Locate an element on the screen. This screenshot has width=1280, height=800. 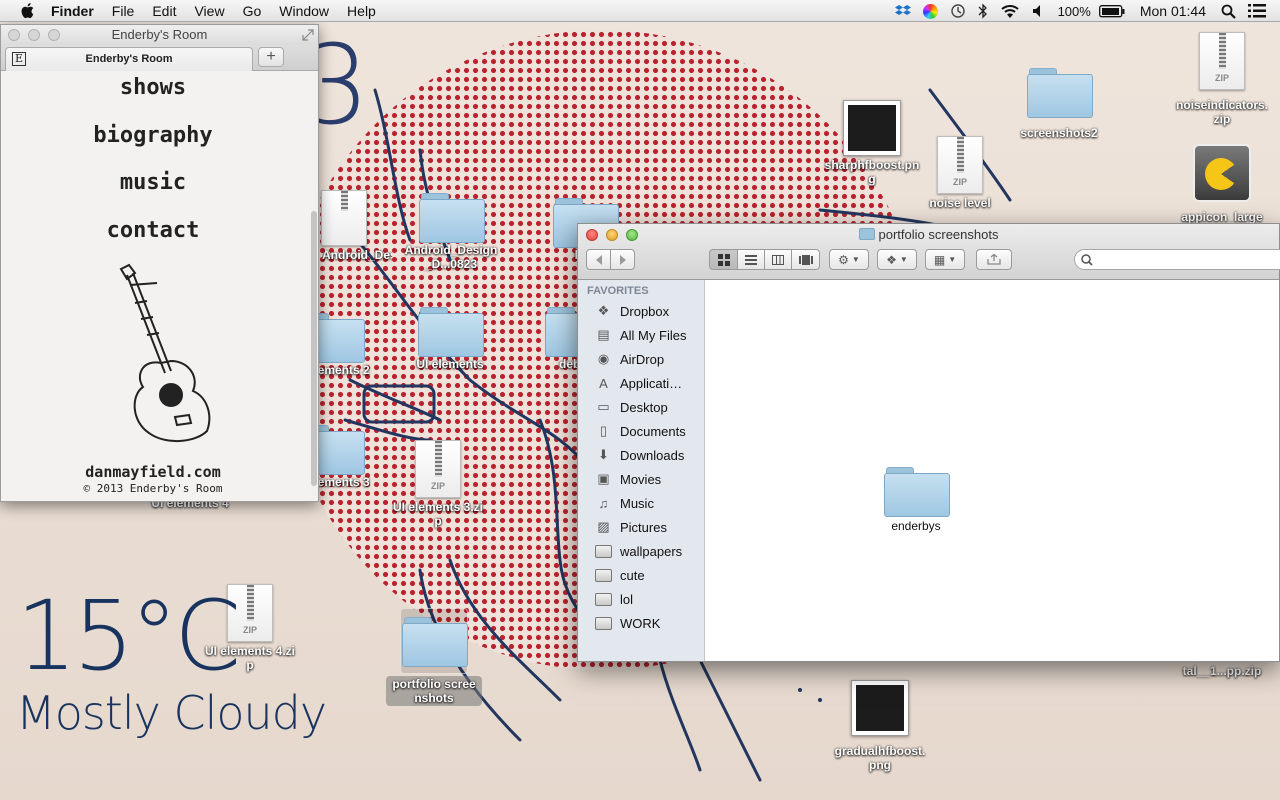
sidebar-item-label: Dropbox is located at coordinates (645, 311).